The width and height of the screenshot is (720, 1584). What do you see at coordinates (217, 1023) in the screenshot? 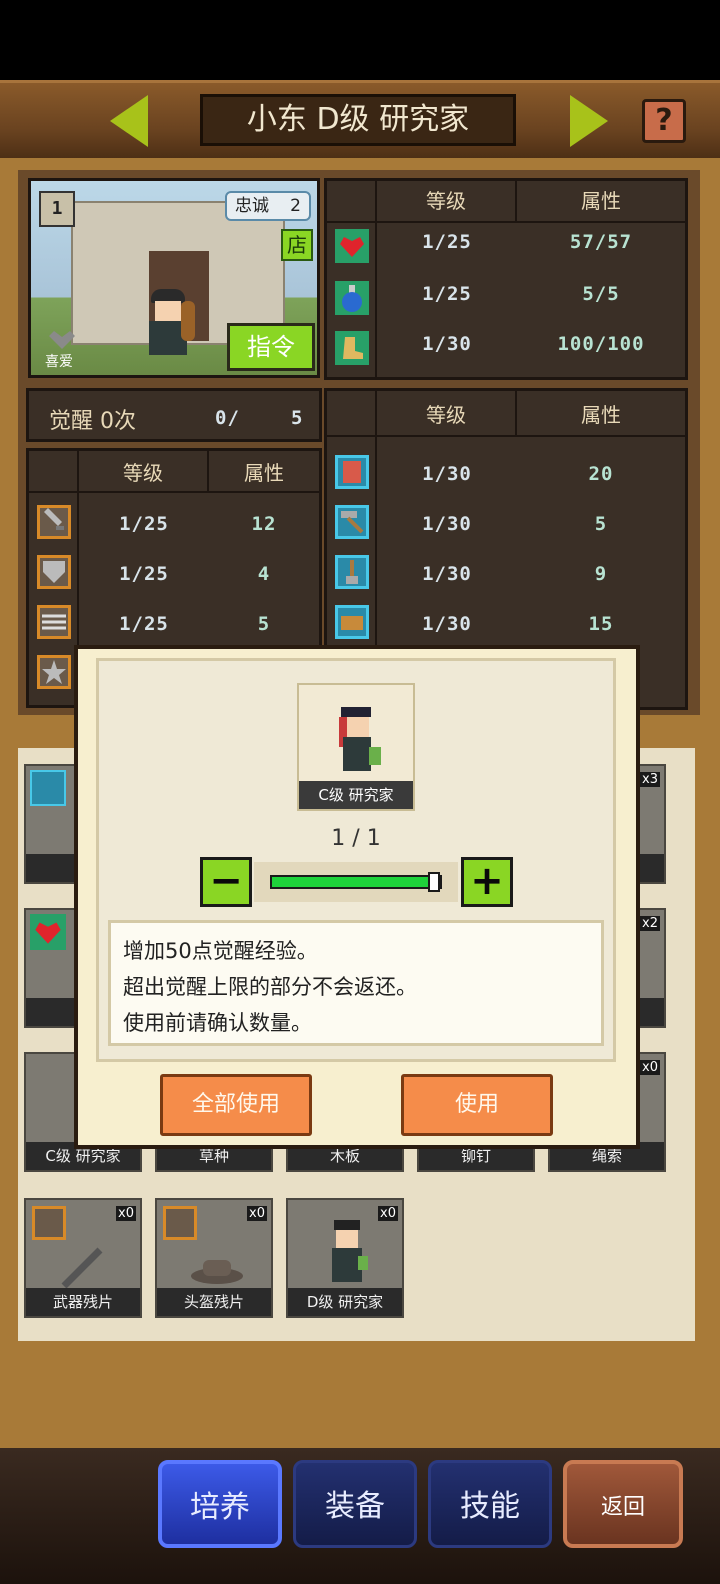
I see `description-line: 使用前请确认数量。` at bounding box center [217, 1023].